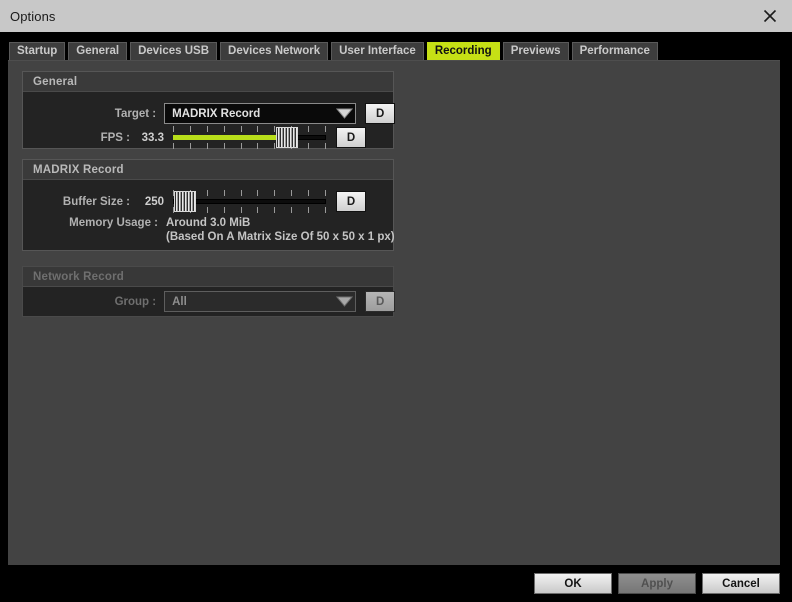 This screenshot has width=792, height=602. I want to click on tab-recording: Recording, so click(463, 51).